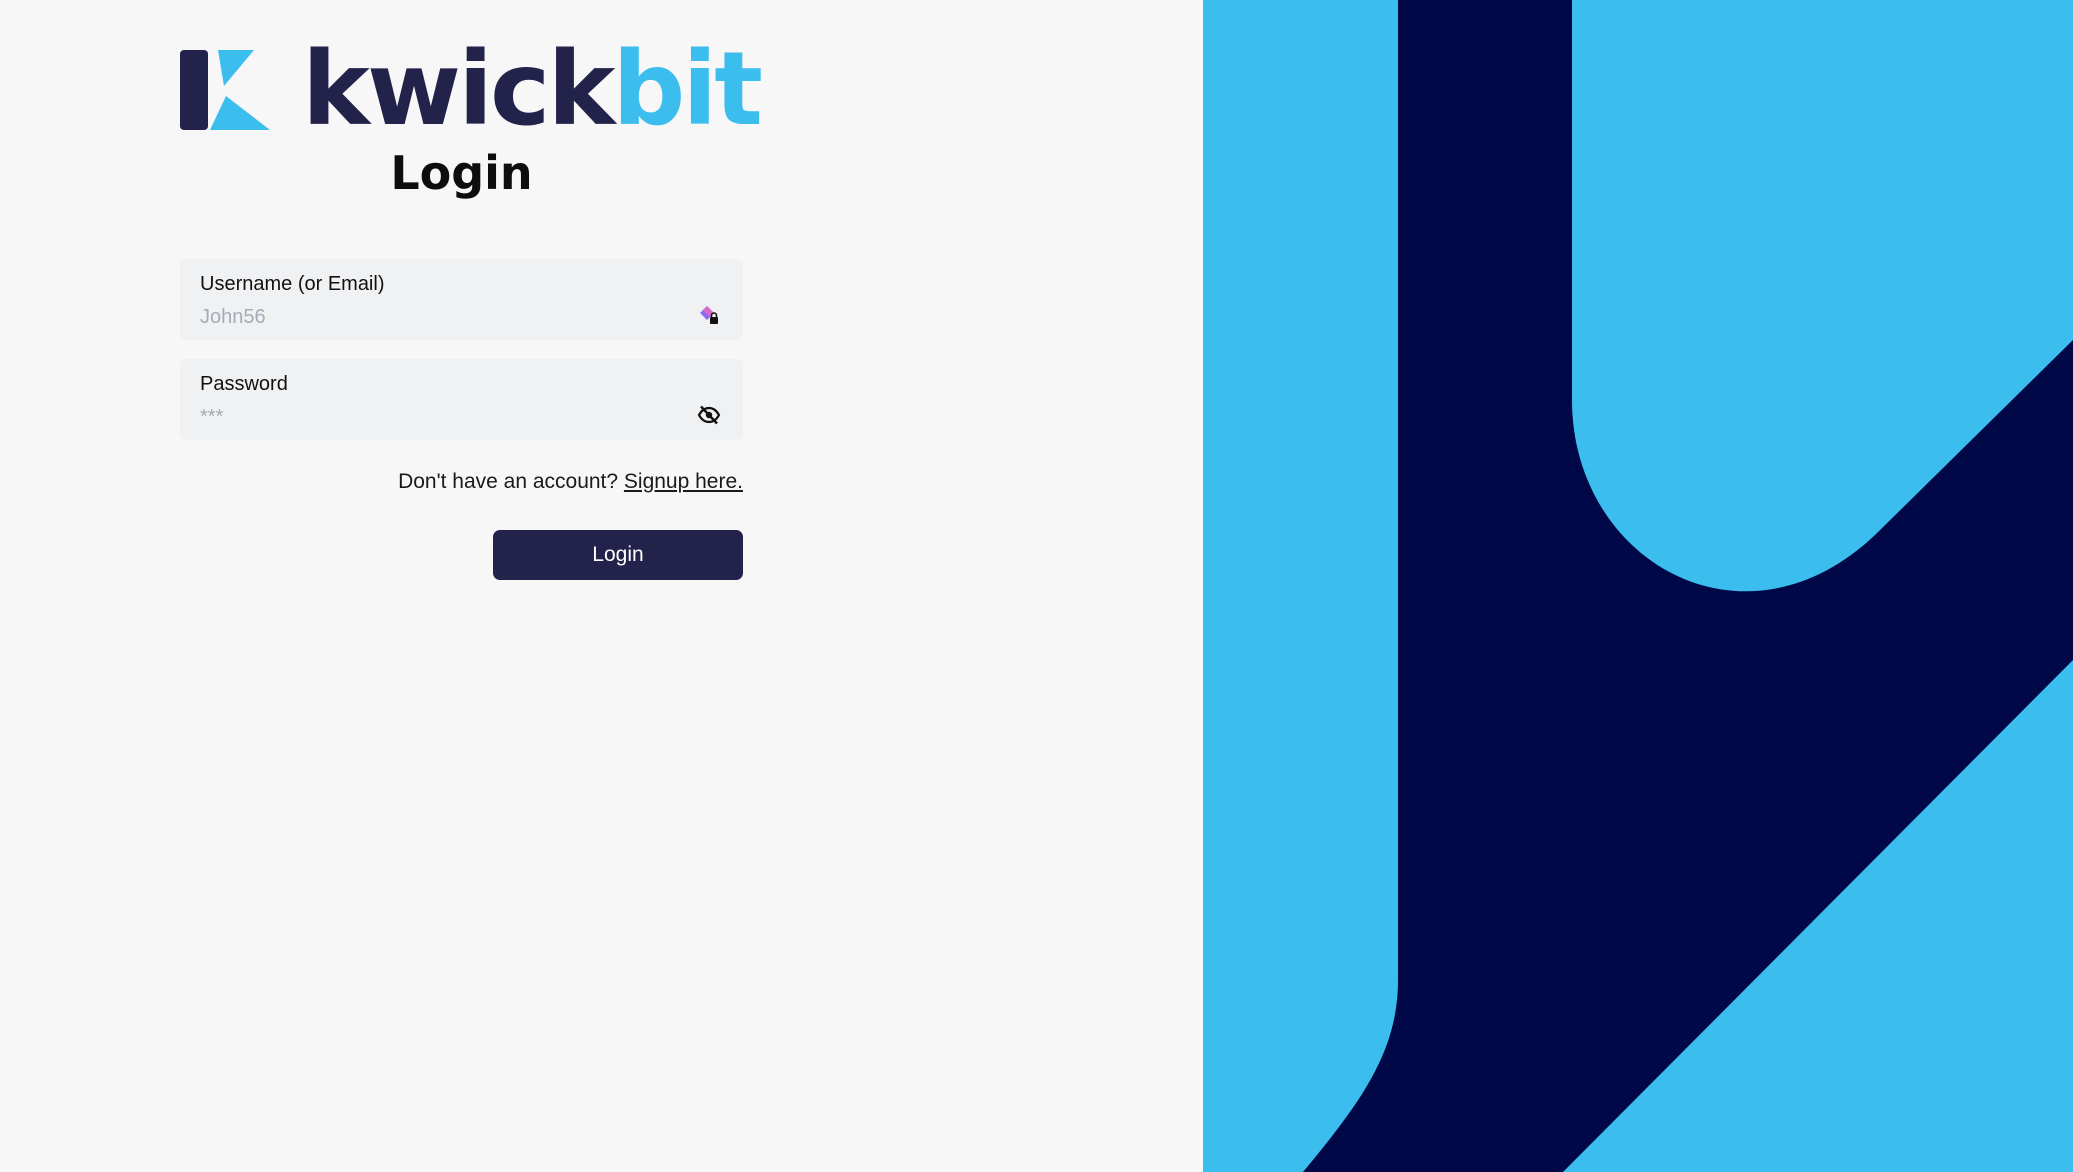 The height and width of the screenshot is (1172, 2073). What do you see at coordinates (292, 284) in the screenshot?
I see `username-label: Username (or Email)` at bounding box center [292, 284].